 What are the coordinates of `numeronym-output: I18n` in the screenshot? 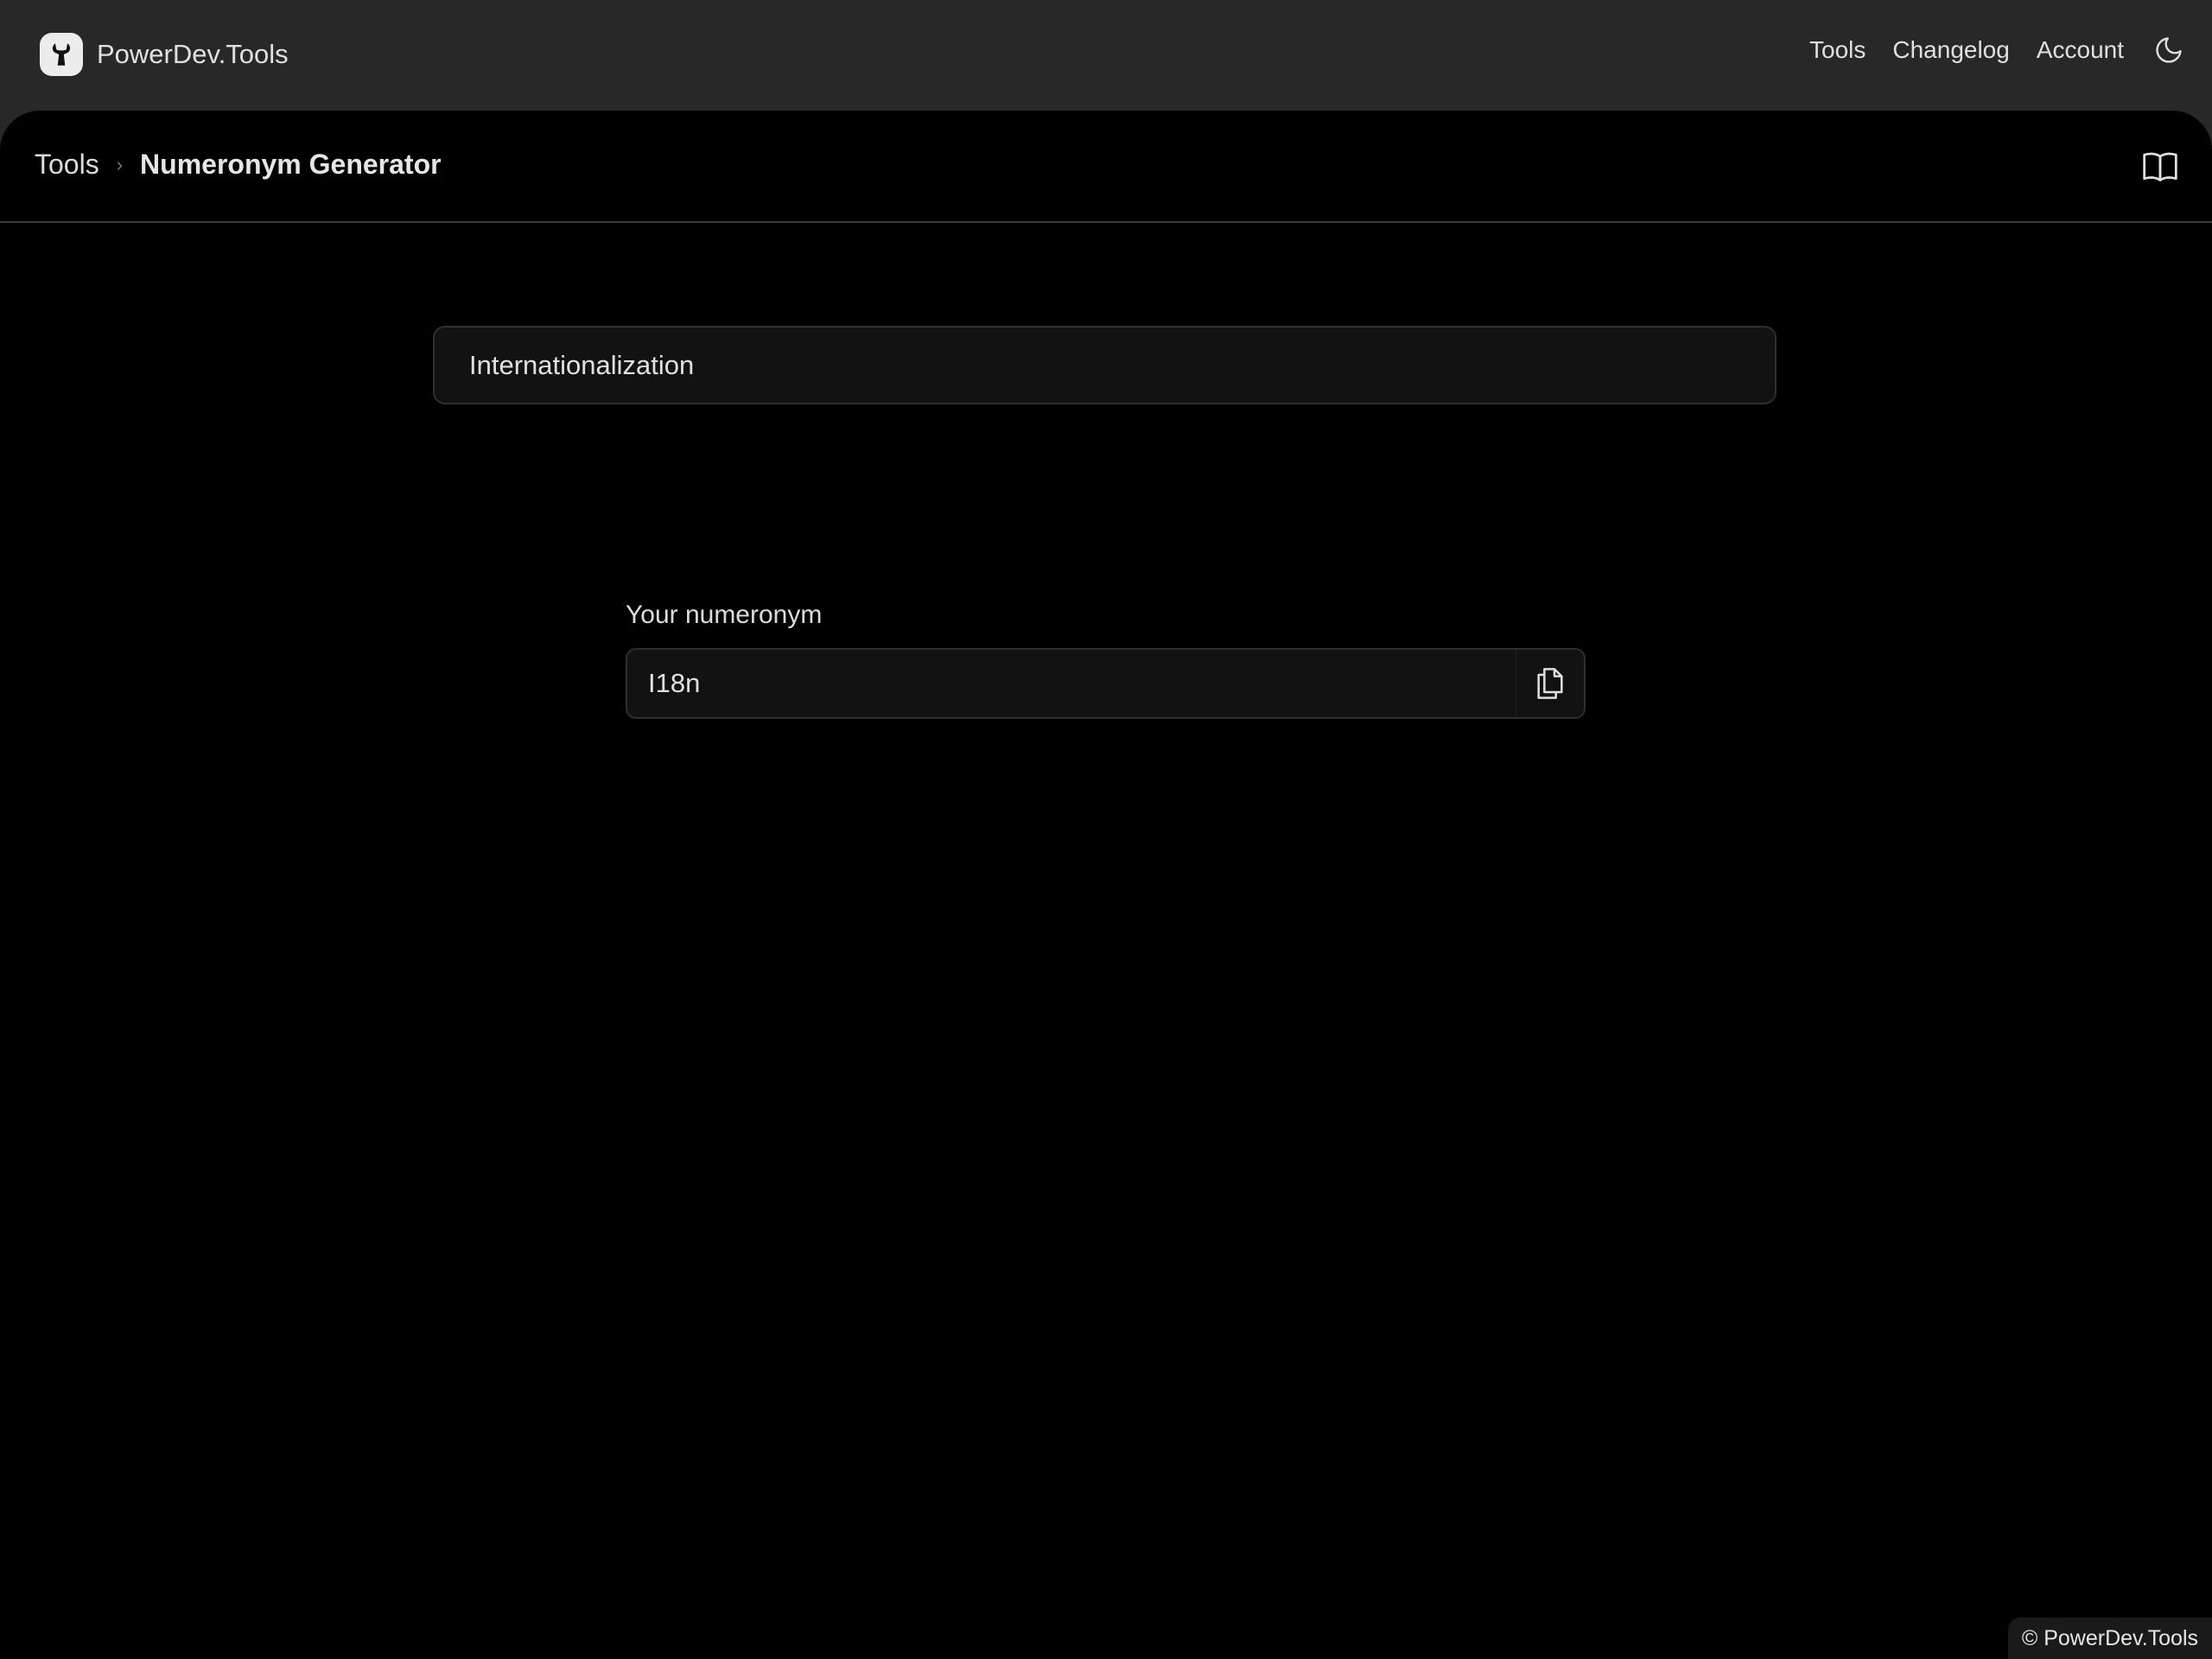 It's located at (1106, 683).